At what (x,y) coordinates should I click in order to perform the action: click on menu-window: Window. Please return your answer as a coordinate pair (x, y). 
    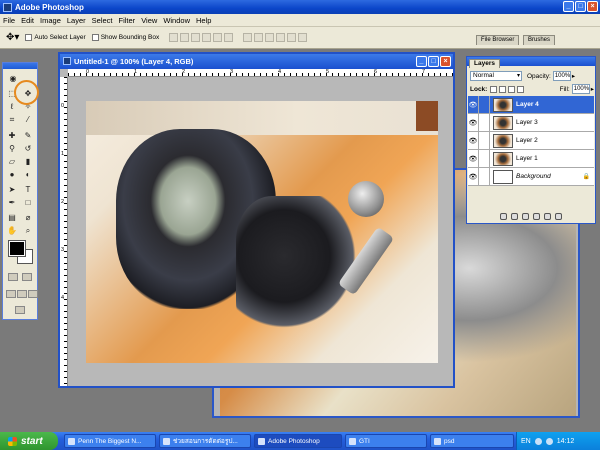
    Looking at the image, I should click on (176, 20).